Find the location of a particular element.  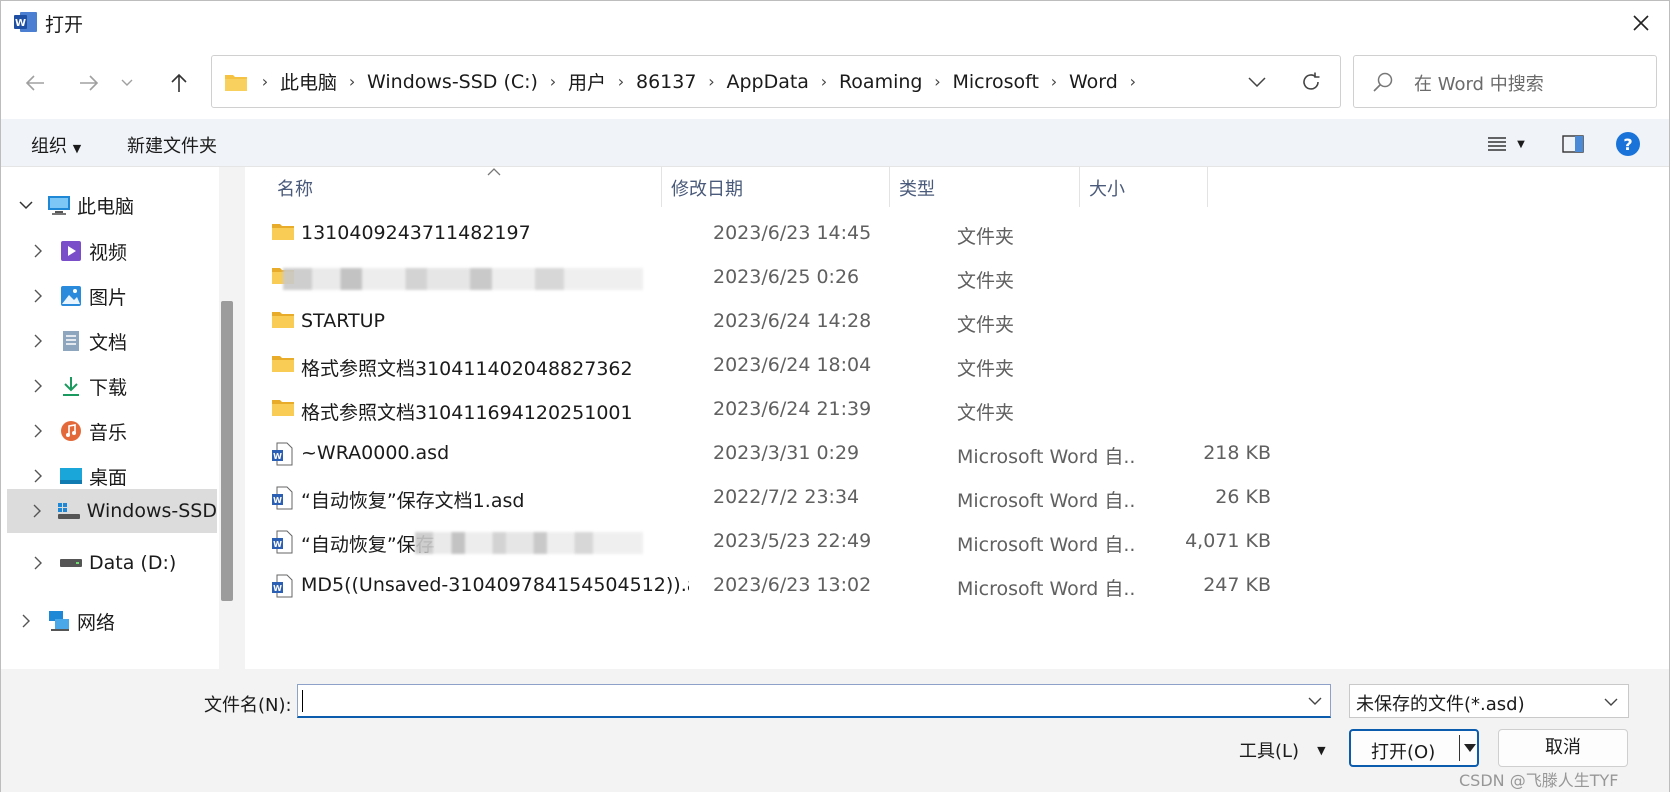

help-button: ? is located at coordinates (1628, 144).